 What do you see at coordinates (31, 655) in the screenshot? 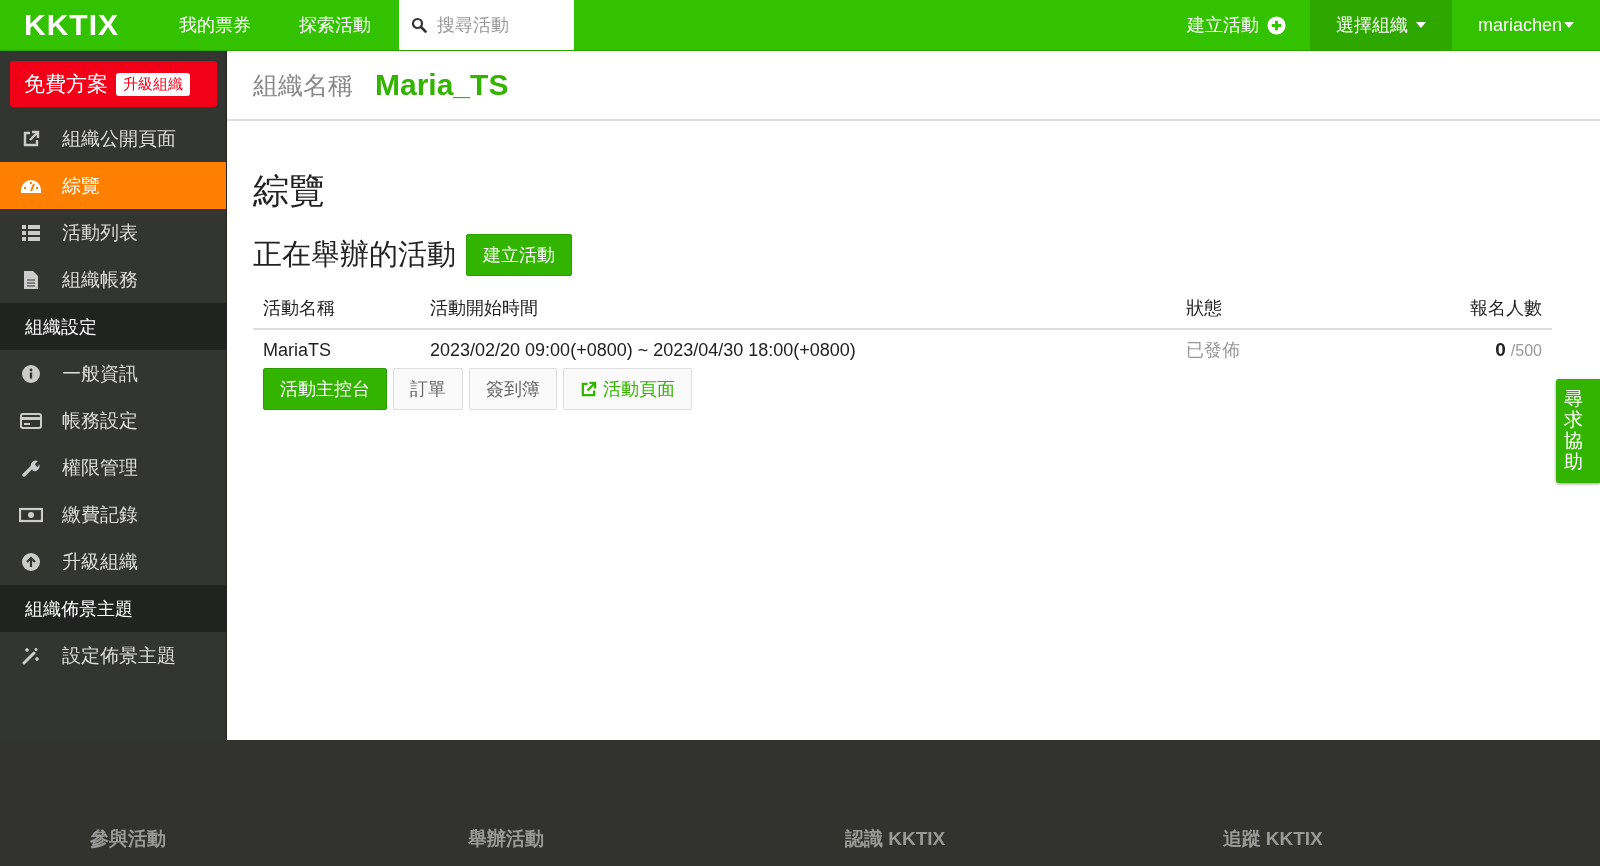
I see `magic-wand-icon` at bounding box center [31, 655].